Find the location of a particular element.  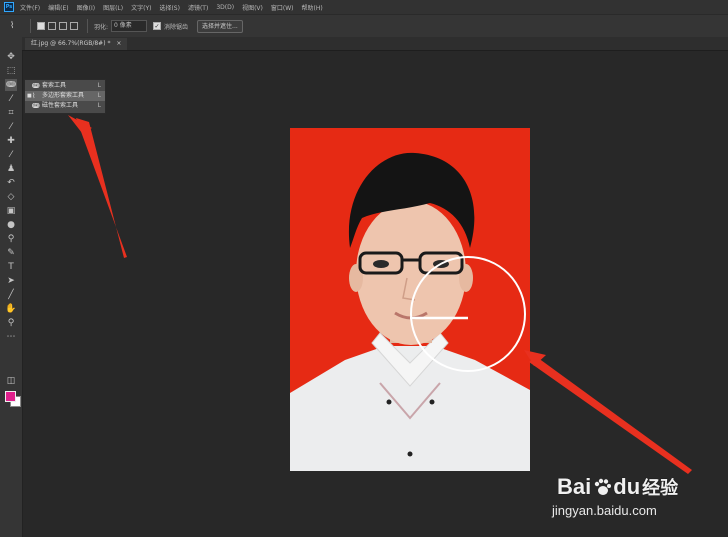

brush-cursor-ring is located at coordinates (468, 314).